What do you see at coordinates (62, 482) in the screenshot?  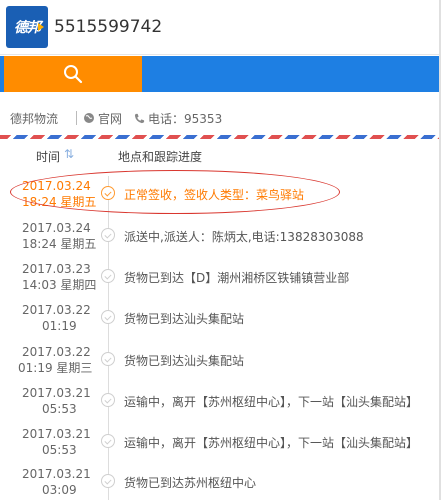 I see `event-datetime: 2017.03.21 03:09` at bounding box center [62, 482].